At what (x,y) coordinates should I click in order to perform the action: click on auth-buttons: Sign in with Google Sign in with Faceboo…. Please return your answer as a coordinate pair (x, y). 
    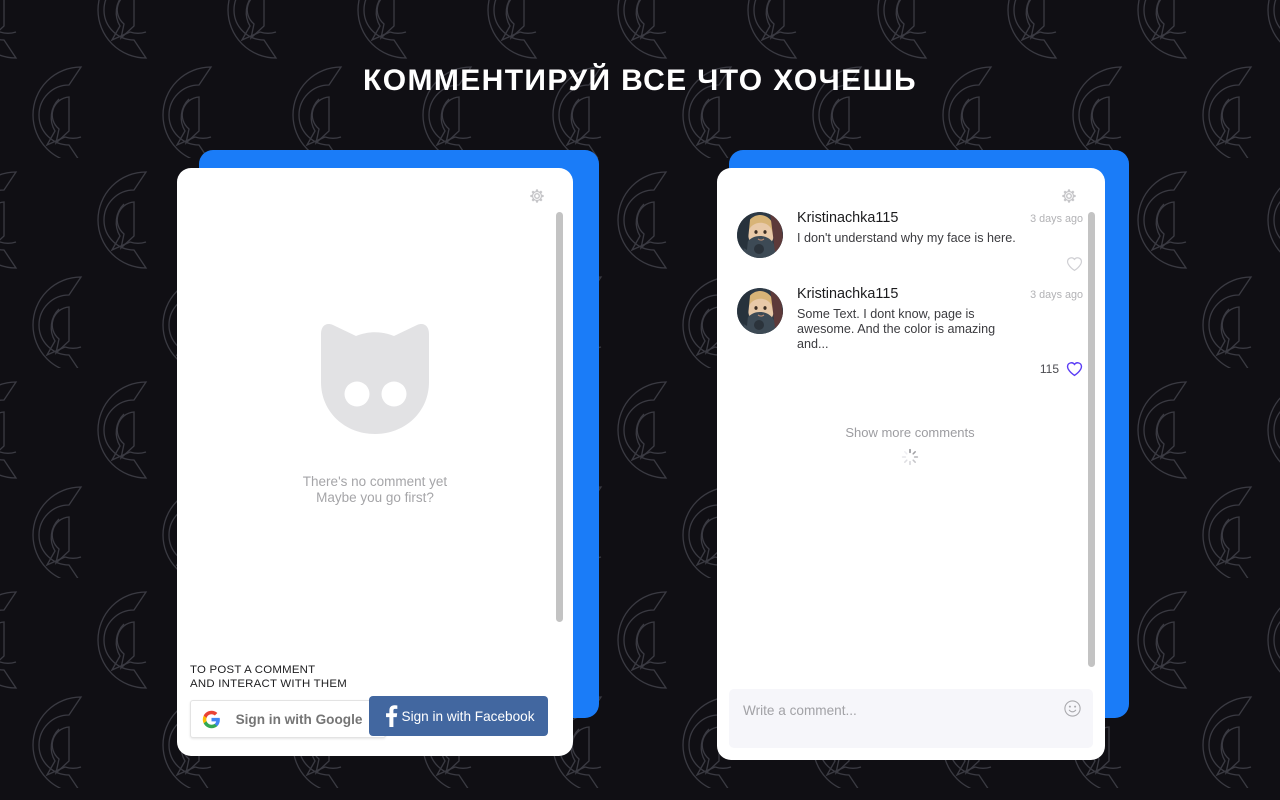
    Looking at the image, I should click on (376, 718).